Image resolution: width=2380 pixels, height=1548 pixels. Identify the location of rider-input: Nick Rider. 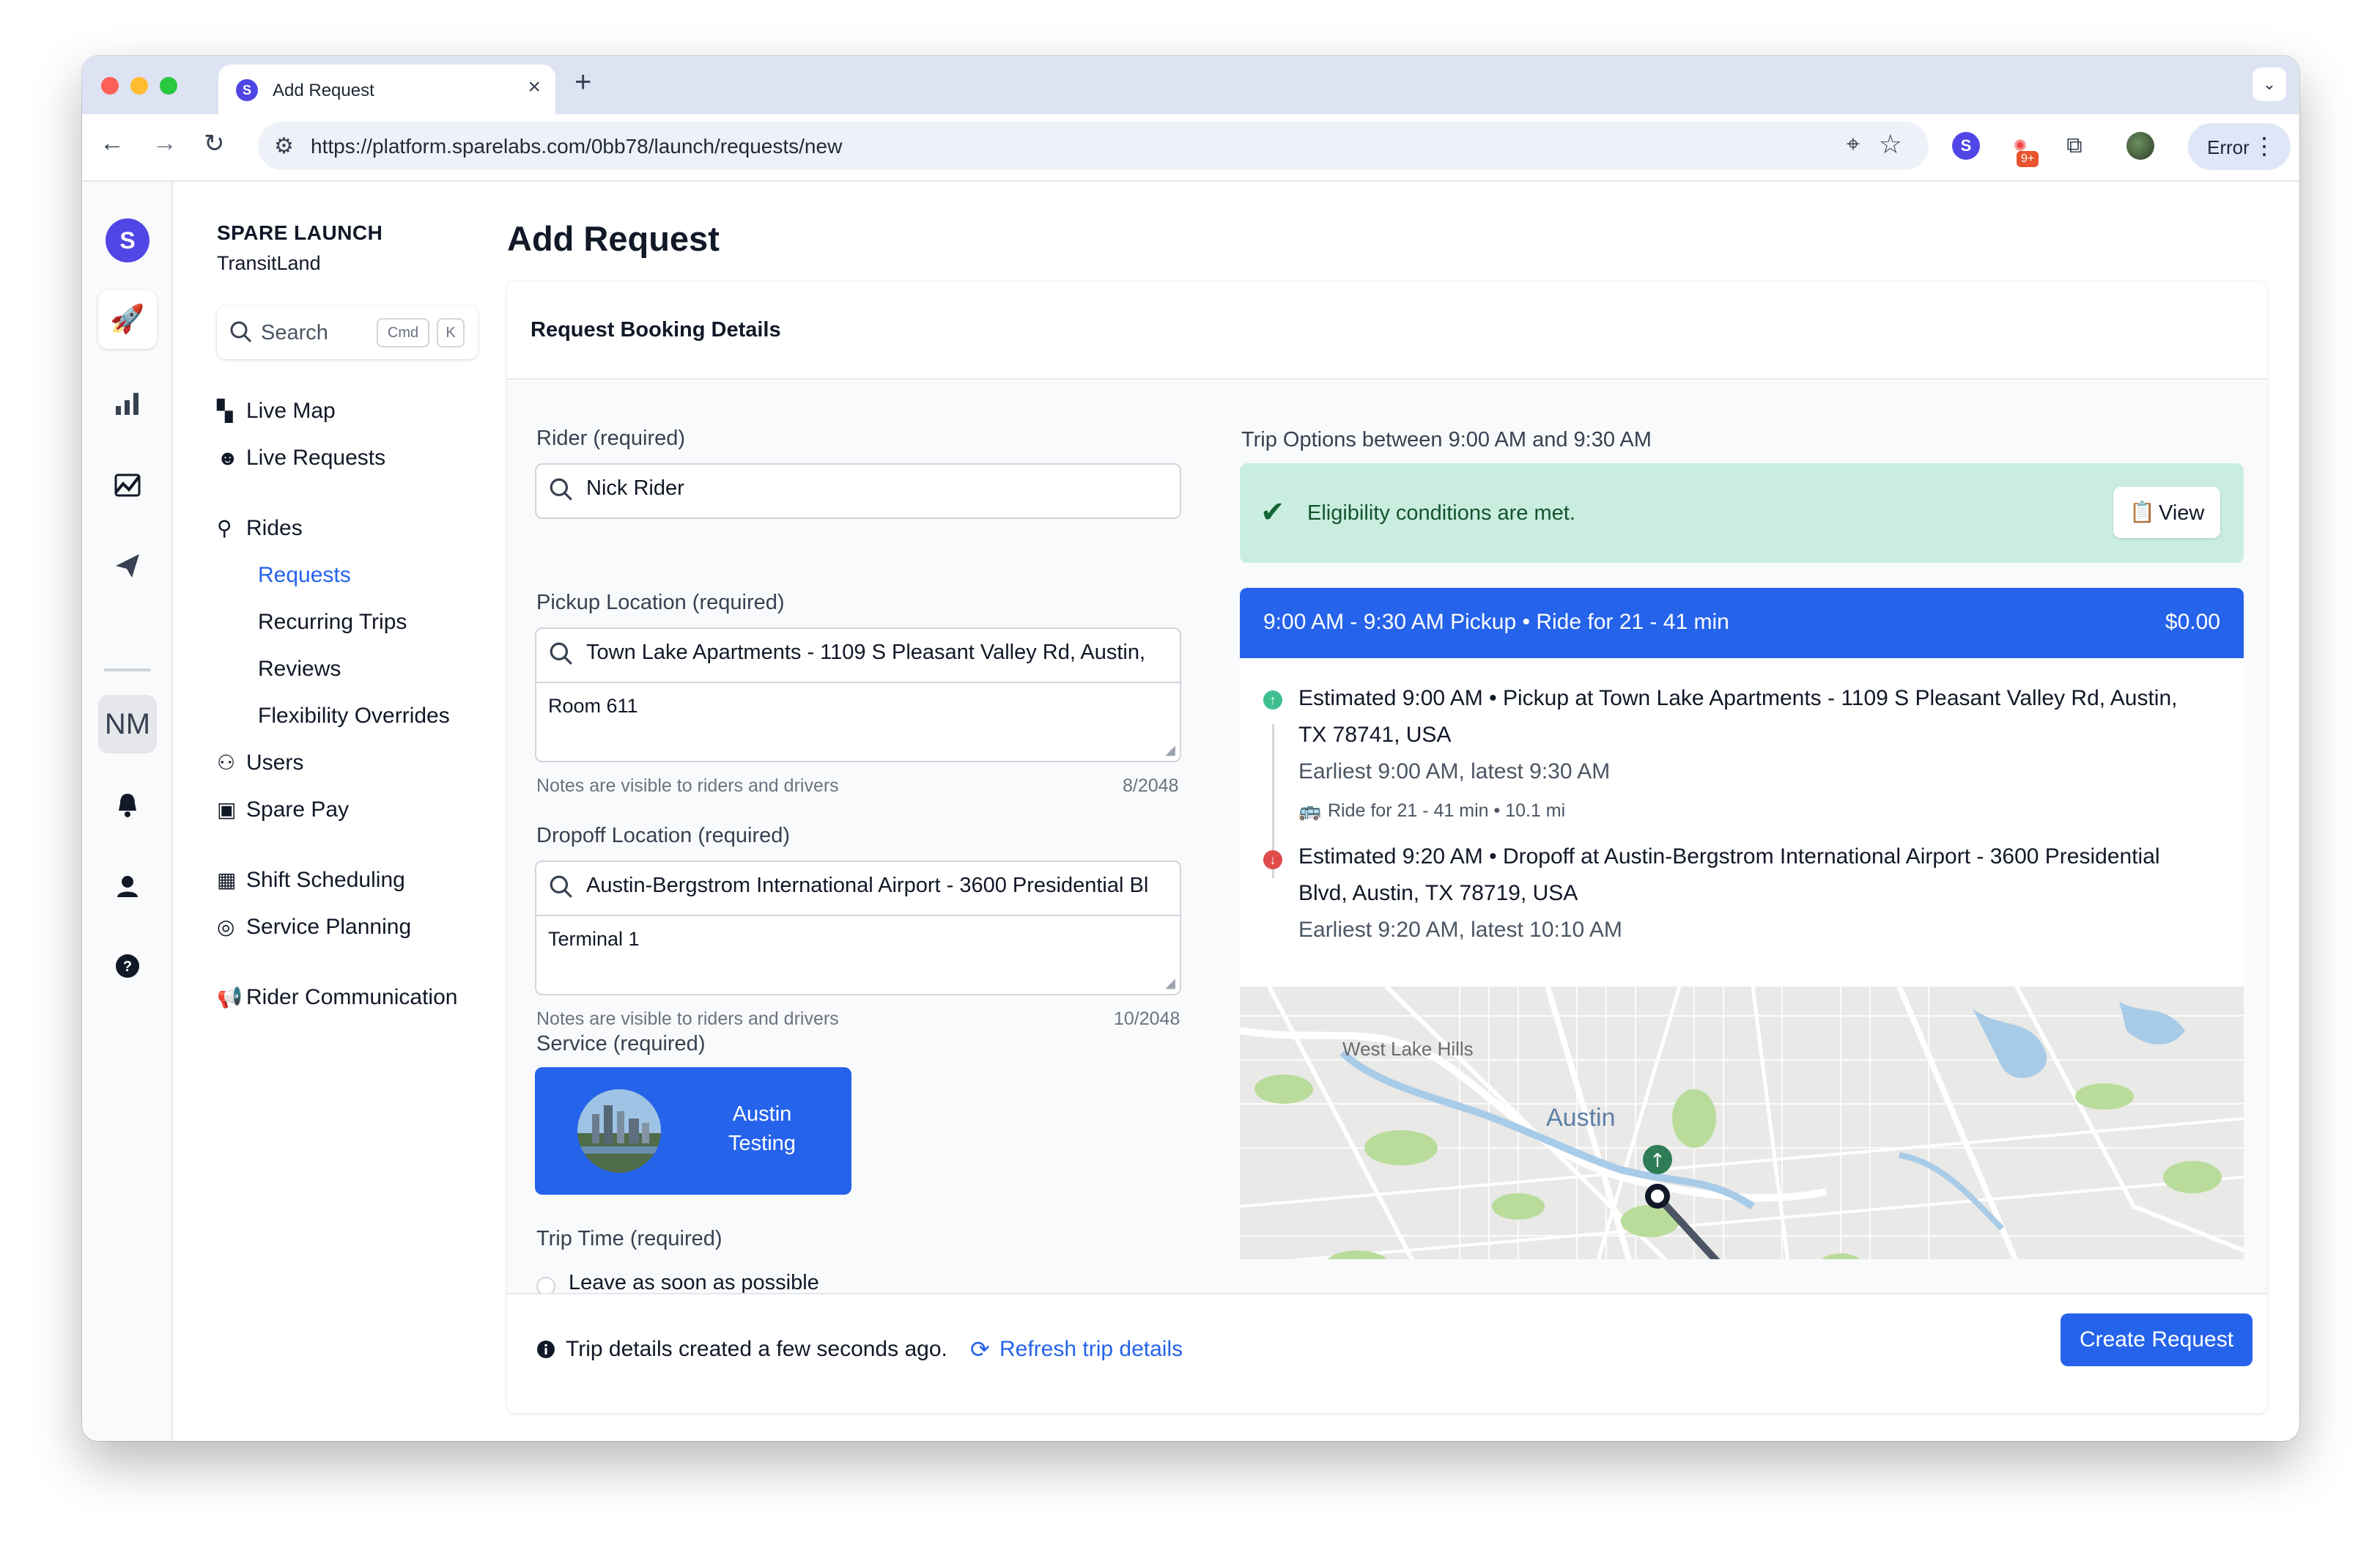
(858, 491).